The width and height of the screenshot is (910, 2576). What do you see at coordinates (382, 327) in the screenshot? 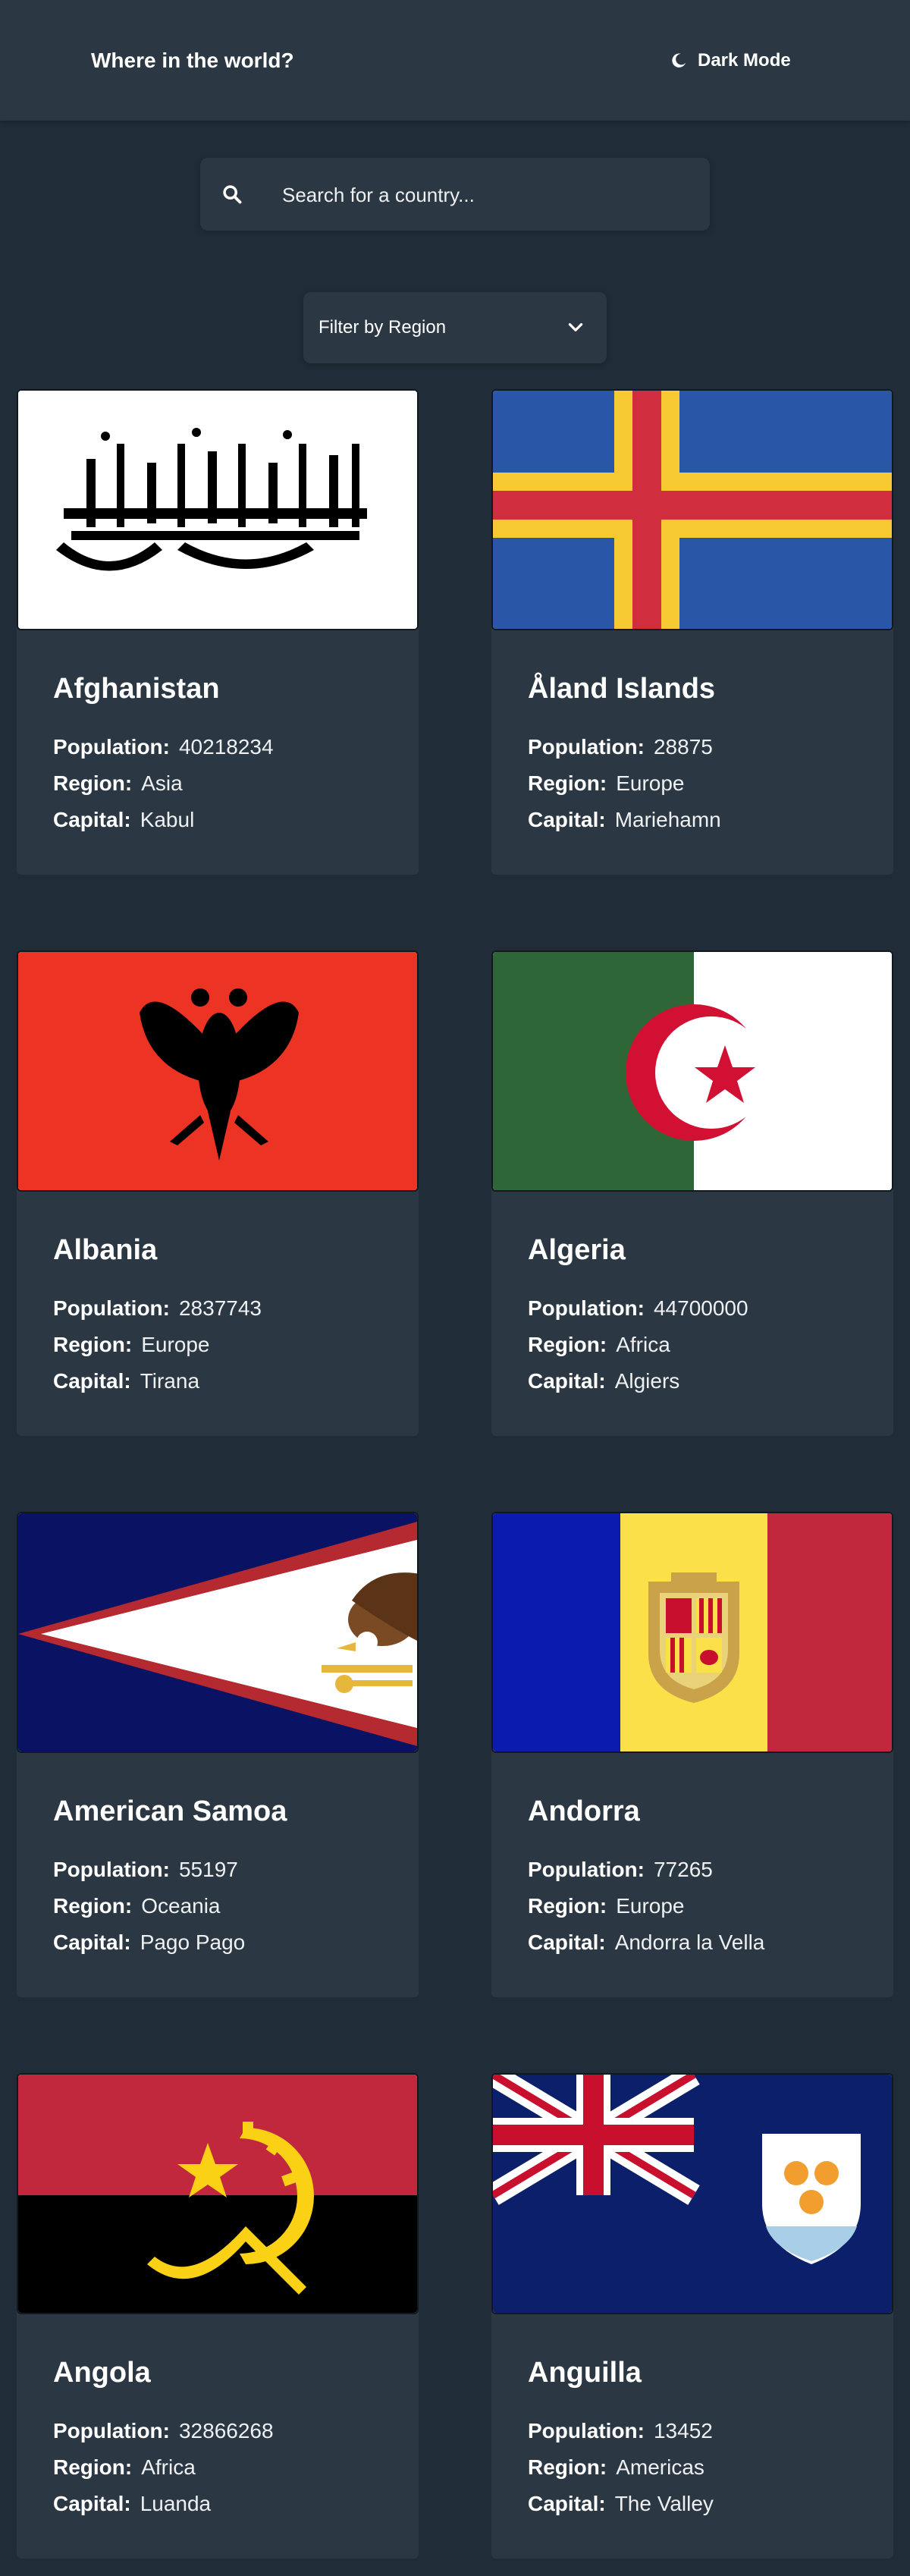
I see `region-filter-label: Filter by Region` at bounding box center [382, 327].